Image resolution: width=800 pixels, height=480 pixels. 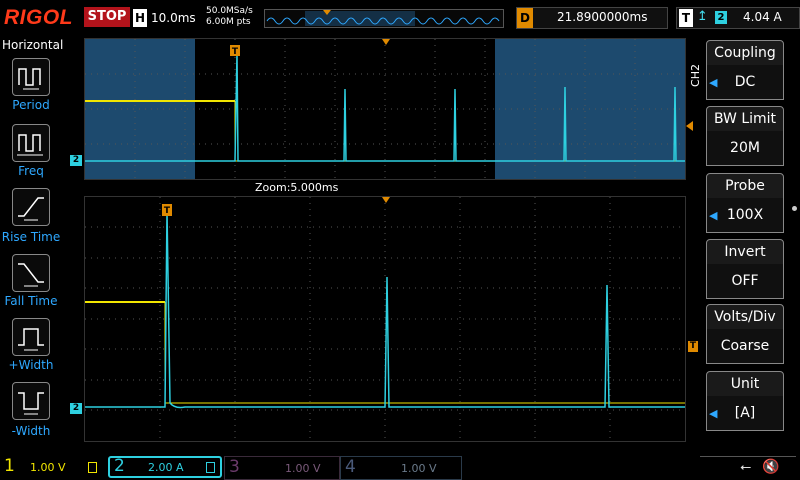 What do you see at coordinates (31, 431) in the screenshot?
I see `minus-width-label: -Width` at bounding box center [31, 431].